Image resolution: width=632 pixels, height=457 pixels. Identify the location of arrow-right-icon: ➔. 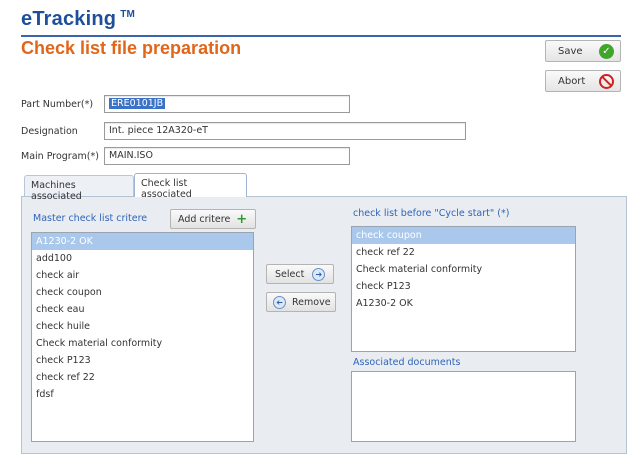
(319, 274).